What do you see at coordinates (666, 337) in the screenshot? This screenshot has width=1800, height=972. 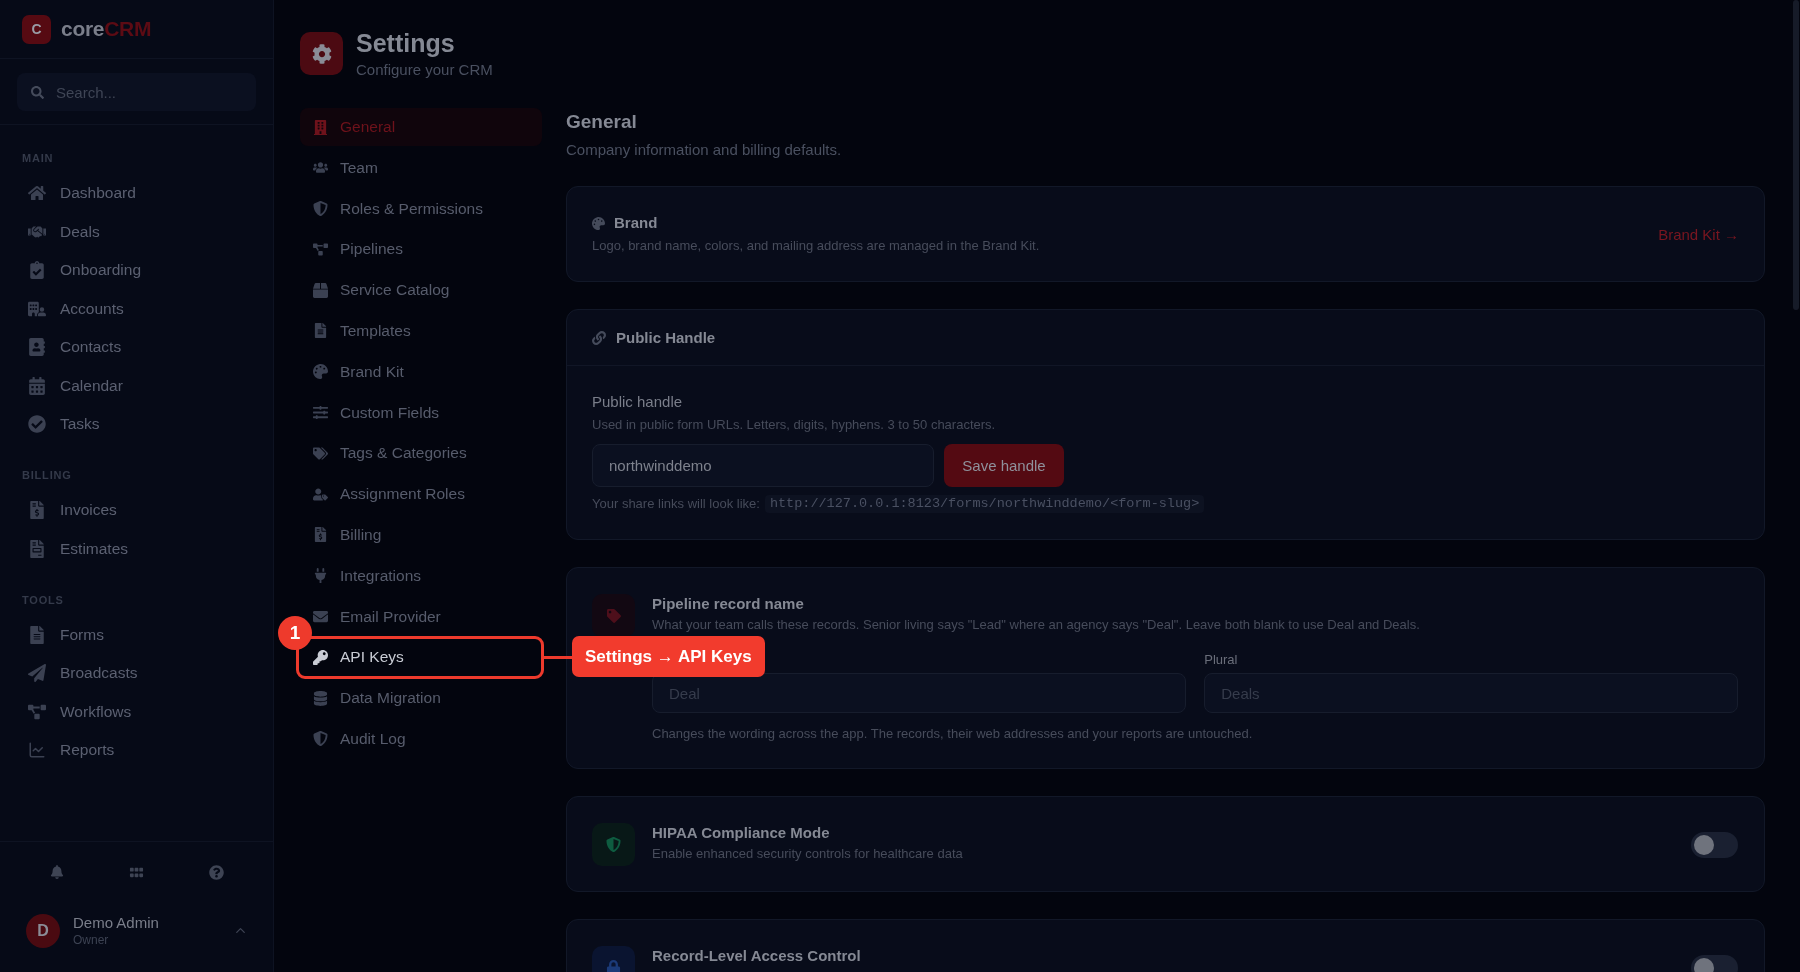 I see `card-title: Public Handle` at bounding box center [666, 337].